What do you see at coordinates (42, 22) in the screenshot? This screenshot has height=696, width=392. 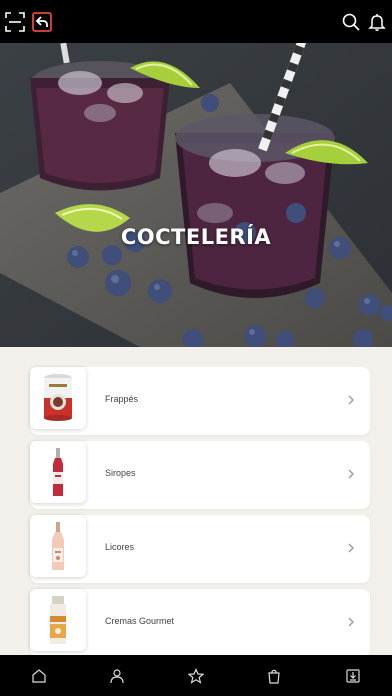 I see `back-icon` at bounding box center [42, 22].